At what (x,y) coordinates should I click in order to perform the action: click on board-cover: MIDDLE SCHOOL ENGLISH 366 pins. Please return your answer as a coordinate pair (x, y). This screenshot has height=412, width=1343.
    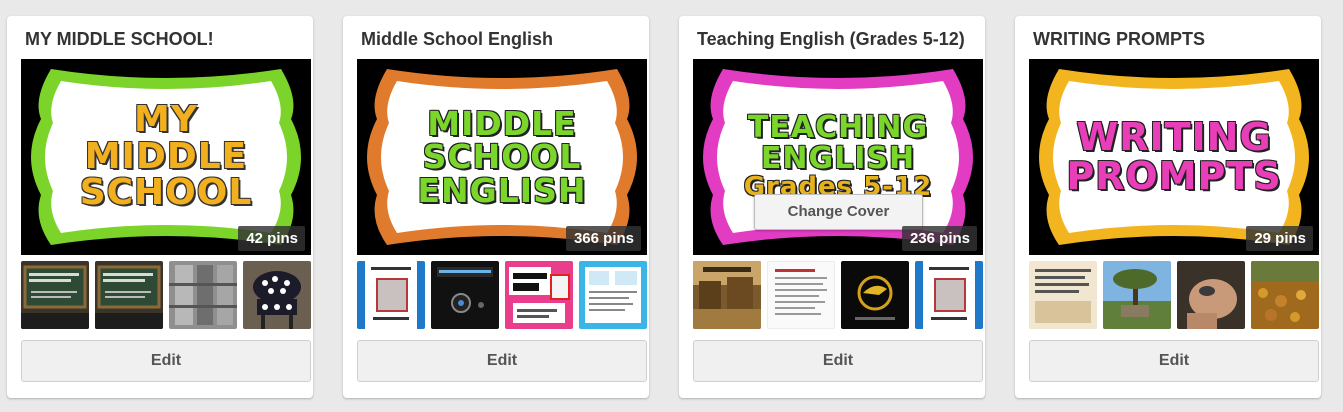
    Looking at the image, I should click on (502, 157).